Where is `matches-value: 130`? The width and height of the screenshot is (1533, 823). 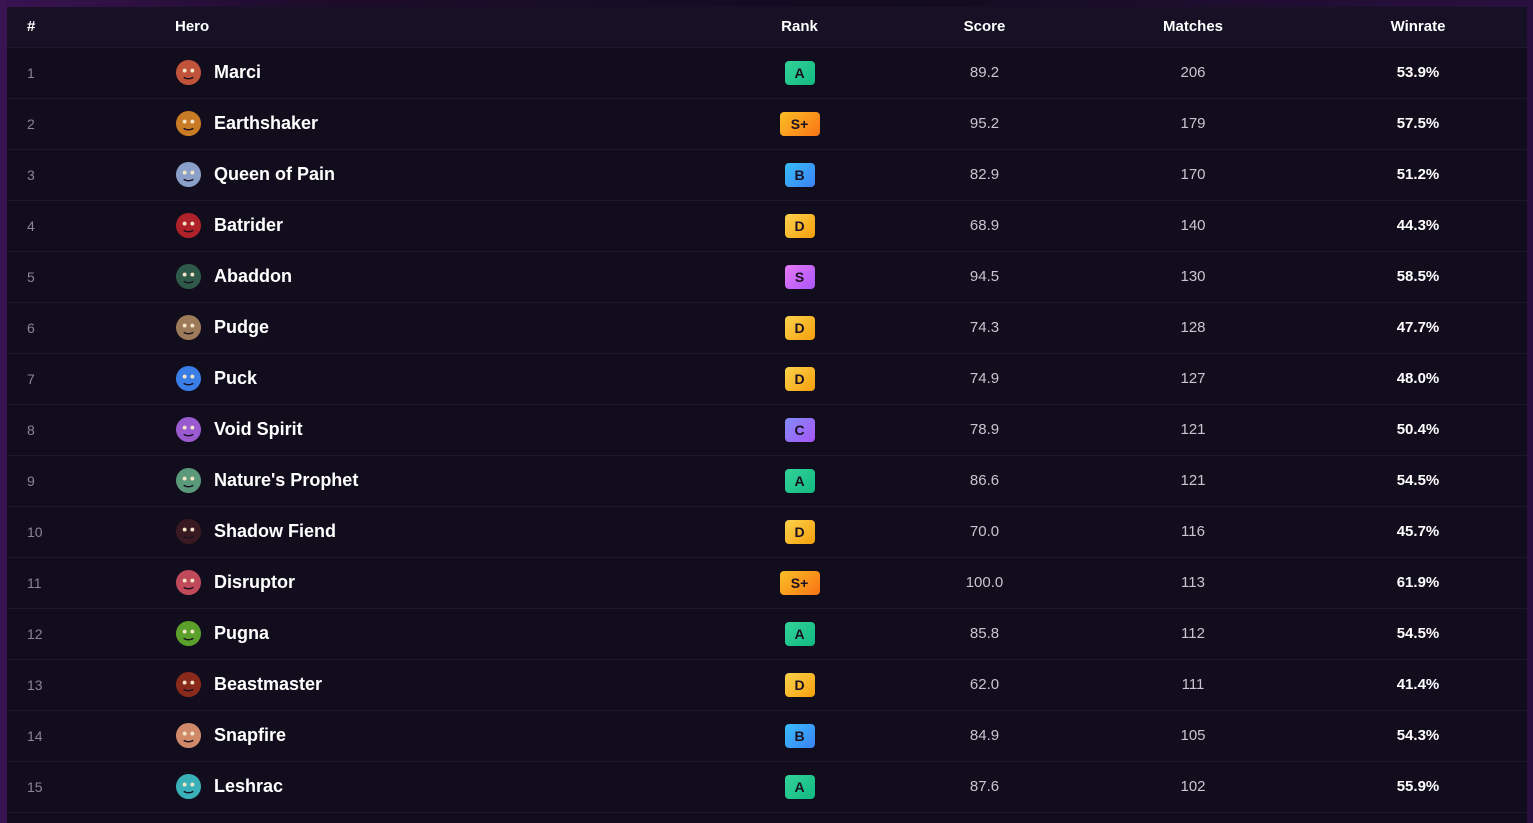
matches-value: 130 is located at coordinates (1193, 276).